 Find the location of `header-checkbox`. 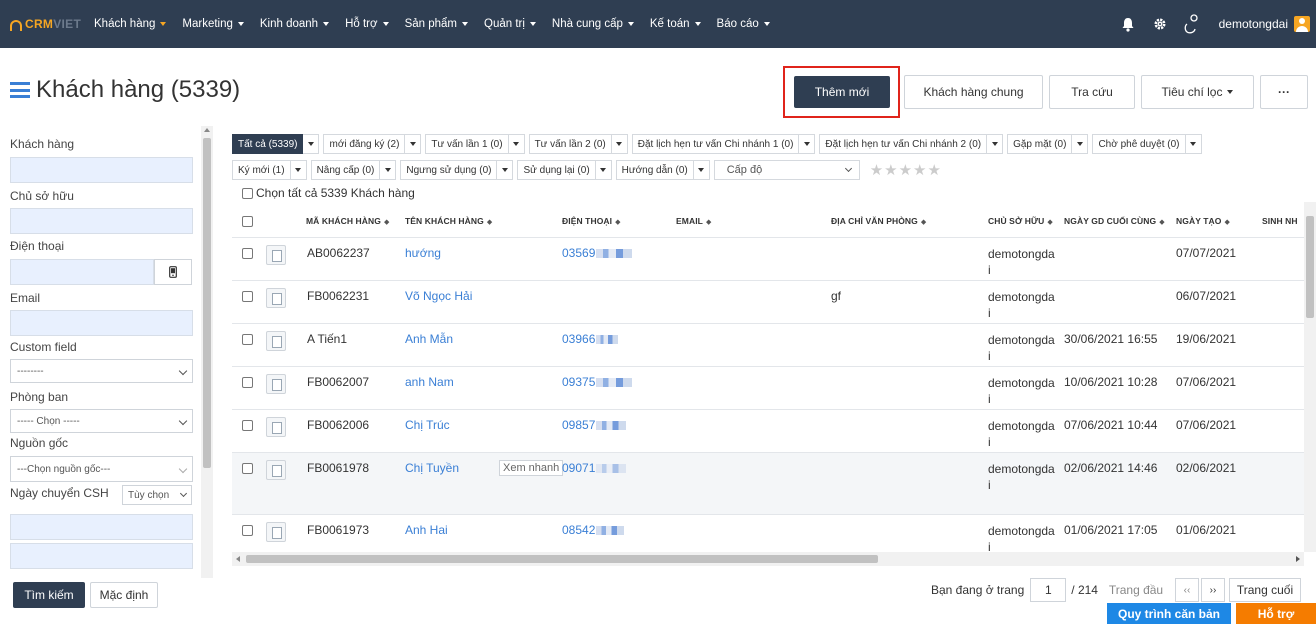

header-checkbox is located at coordinates (247, 221).